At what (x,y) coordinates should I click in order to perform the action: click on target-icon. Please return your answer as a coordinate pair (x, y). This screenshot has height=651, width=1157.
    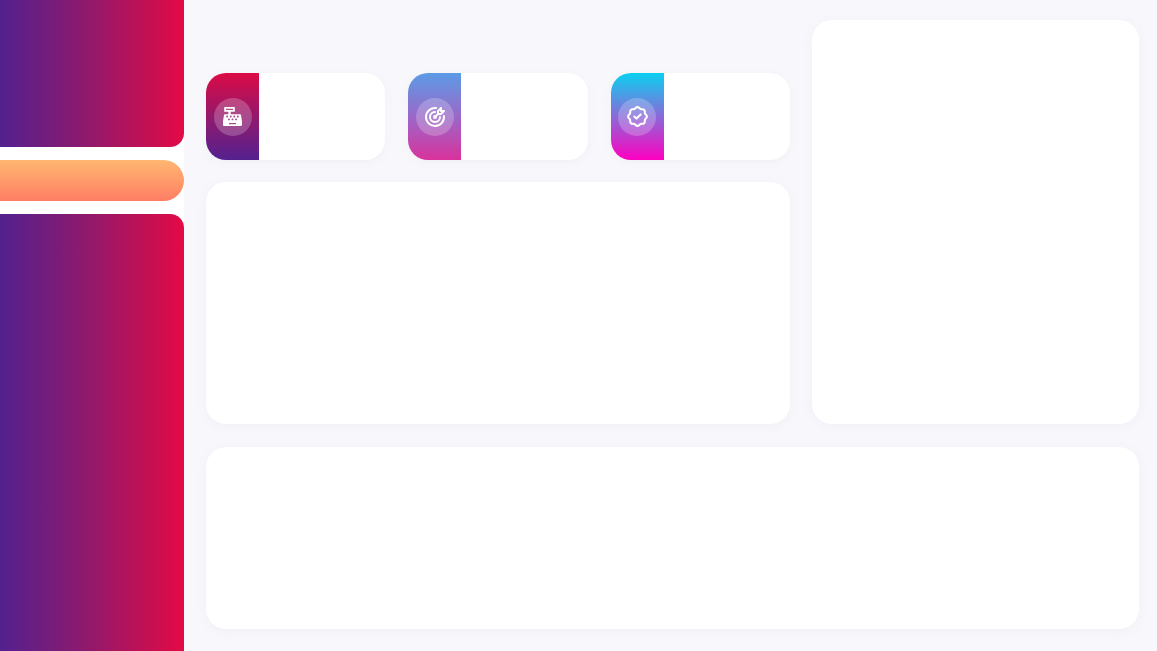
    Looking at the image, I should click on (434, 116).